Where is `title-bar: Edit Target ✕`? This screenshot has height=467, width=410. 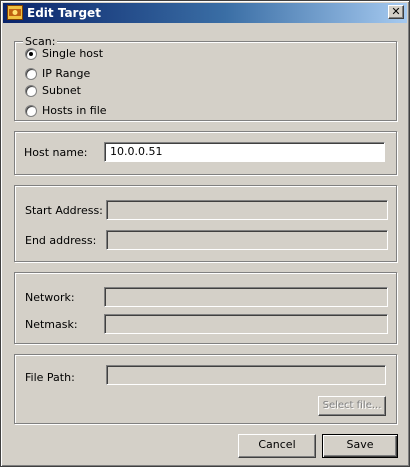
title-bar: Edit Target ✕ is located at coordinates (205, 13).